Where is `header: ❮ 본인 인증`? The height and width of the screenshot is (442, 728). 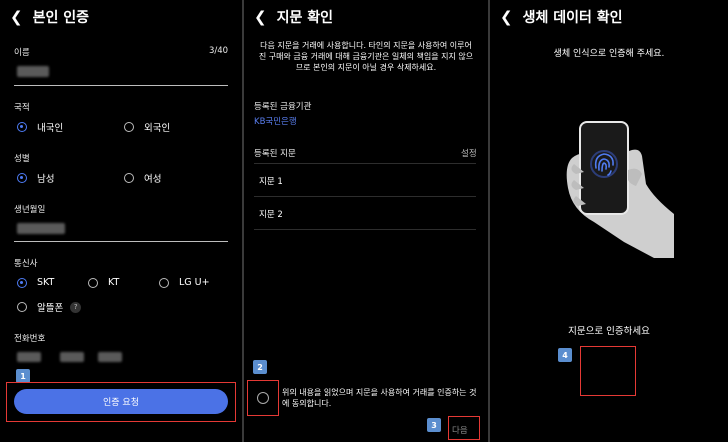 header: ❮ 본인 인증 is located at coordinates (49, 17).